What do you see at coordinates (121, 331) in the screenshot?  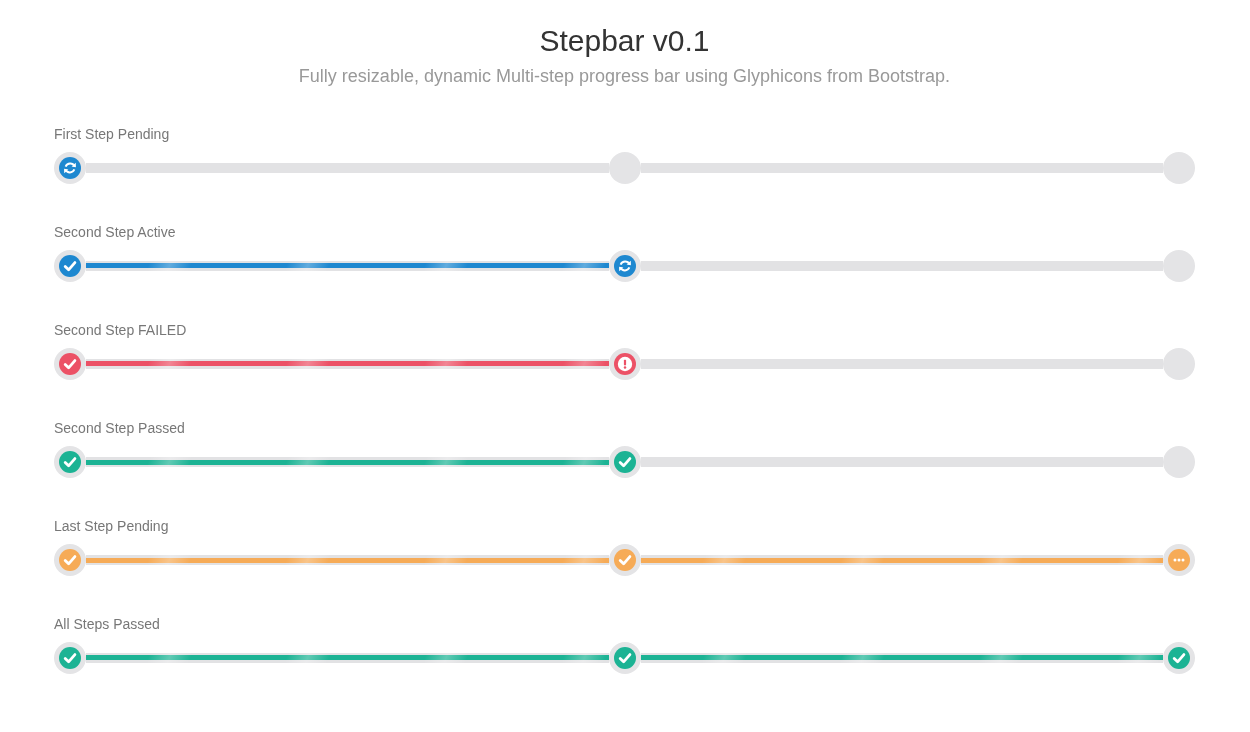 I see `stepbar-label: Second Step FAILED` at bounding box center [121, 331].